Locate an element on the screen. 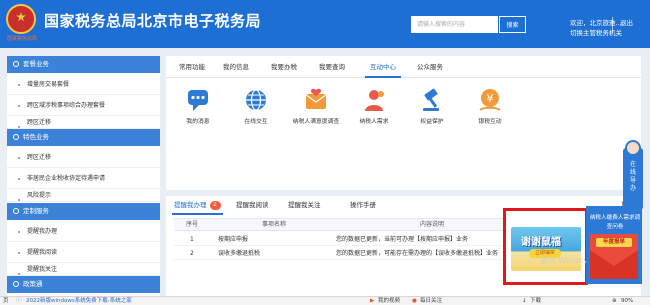  sidebar-item: 增量房交易套餐 is located at coordinates (83, 85).